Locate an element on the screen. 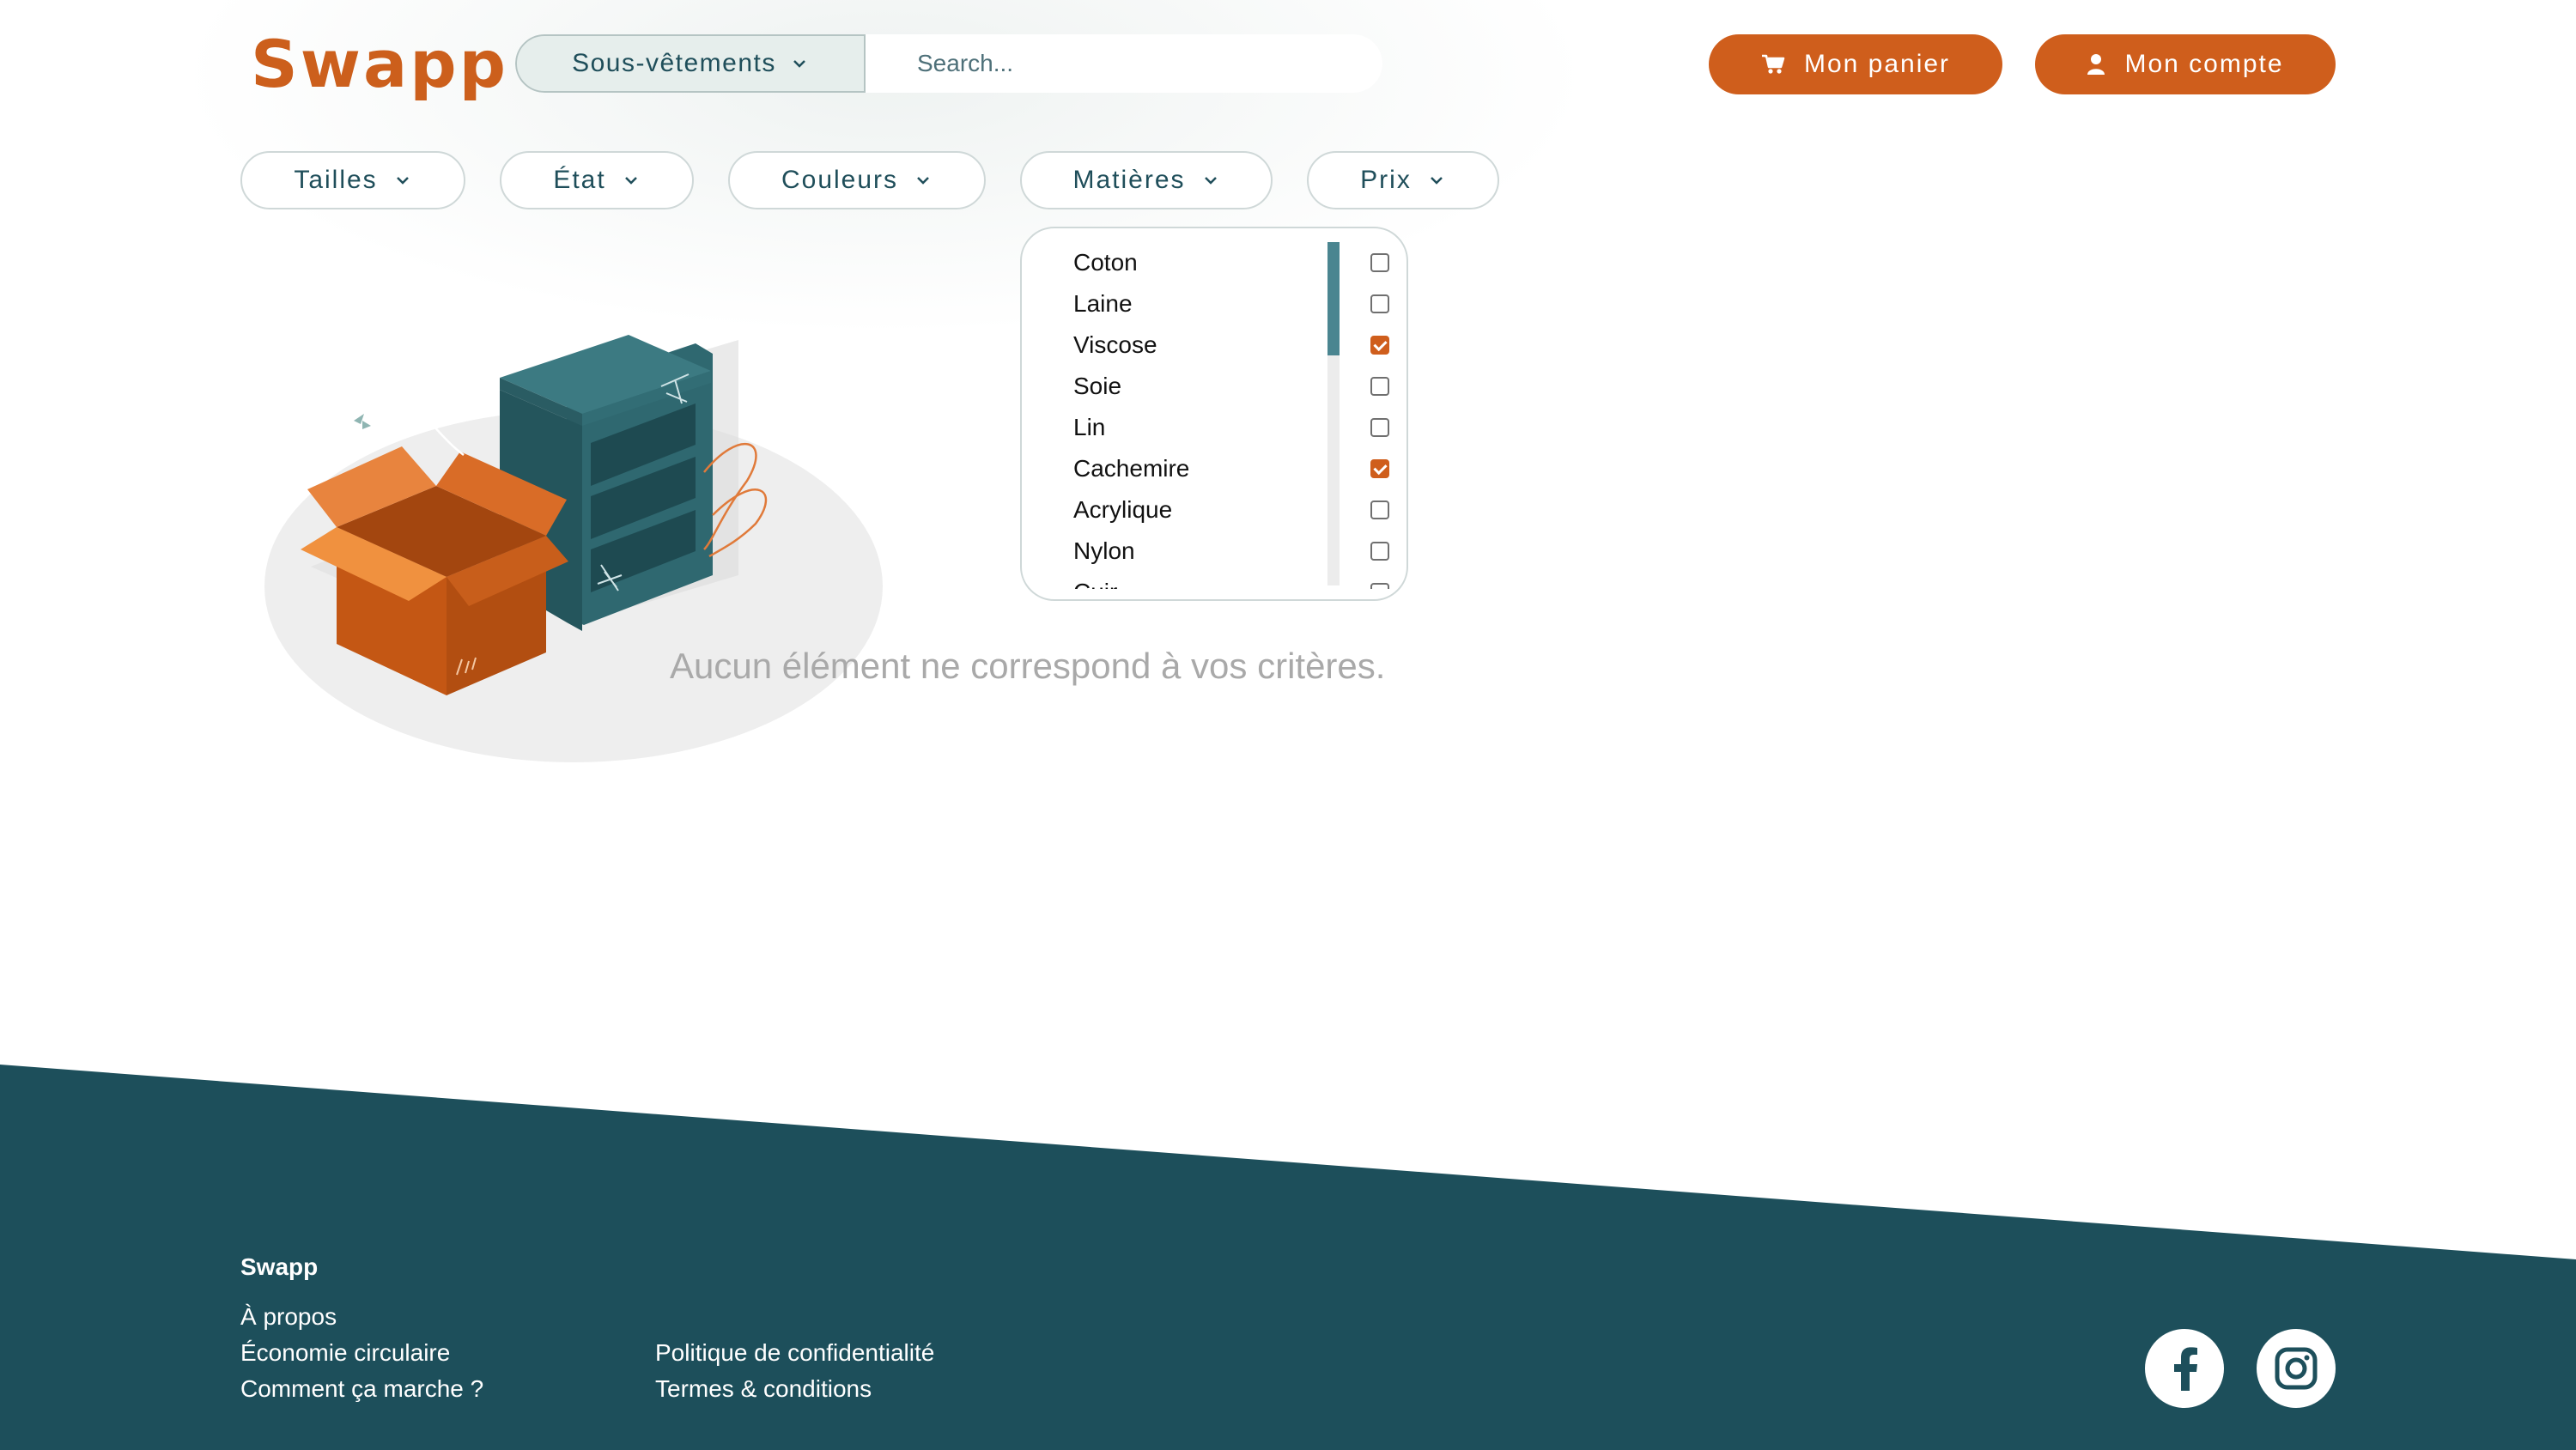  filter-matieres: Matières is located at coordinates (1146, 180).